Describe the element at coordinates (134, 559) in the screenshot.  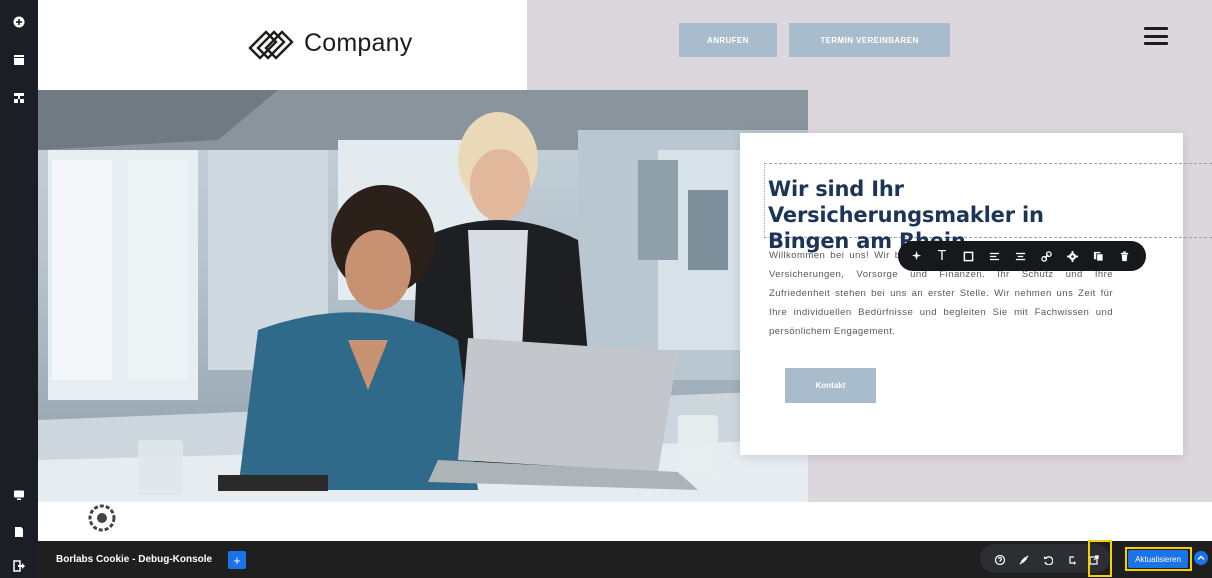
I see `debug-console-title: Borlabs Cookie - Debug-Konsole` at that location.